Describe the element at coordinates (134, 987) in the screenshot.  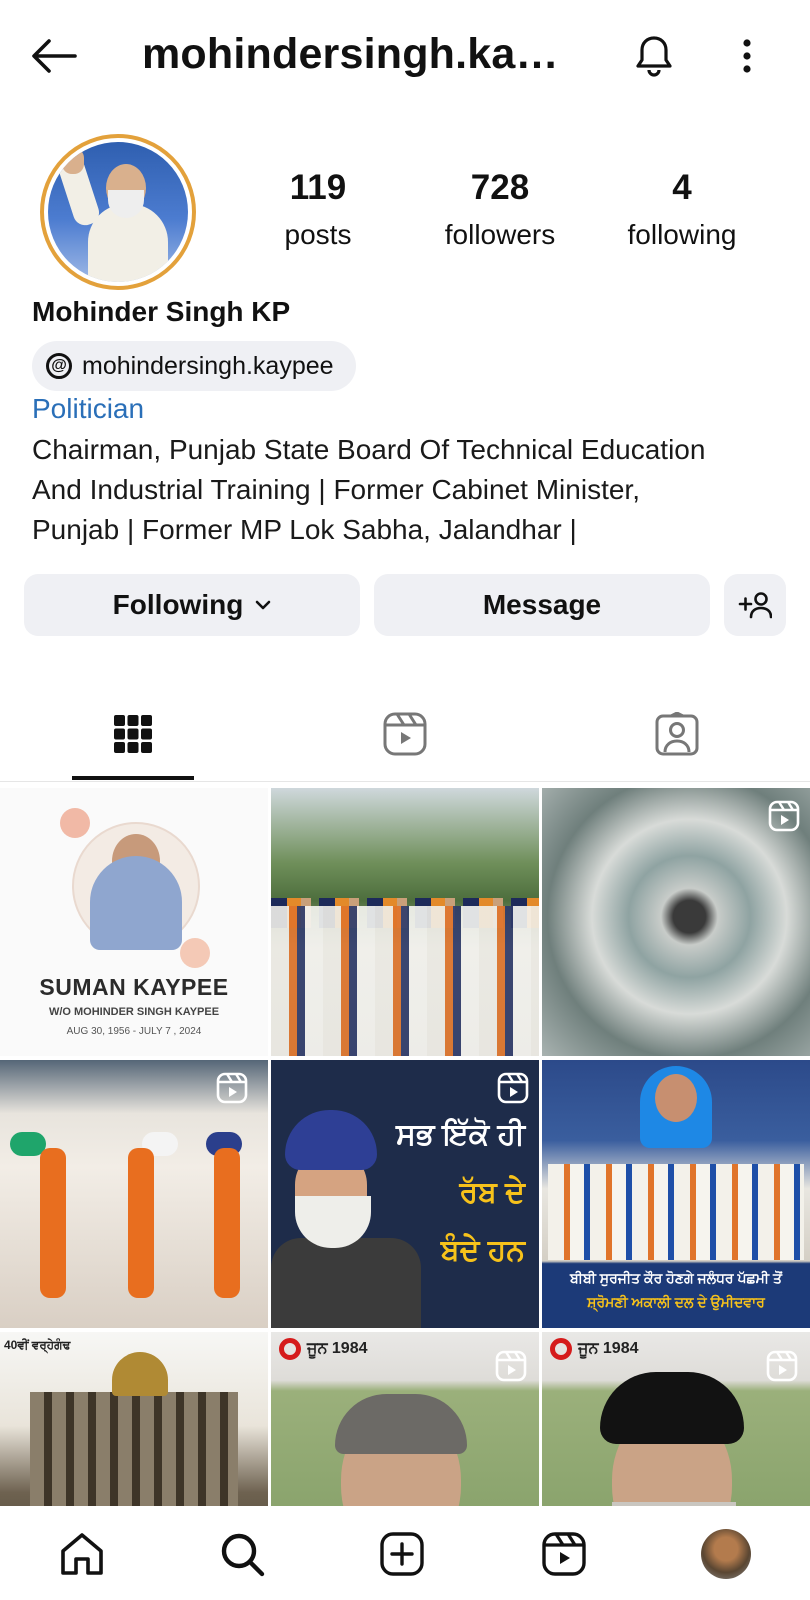
I see `post-title: SUMAN KAYPEE` at that location.